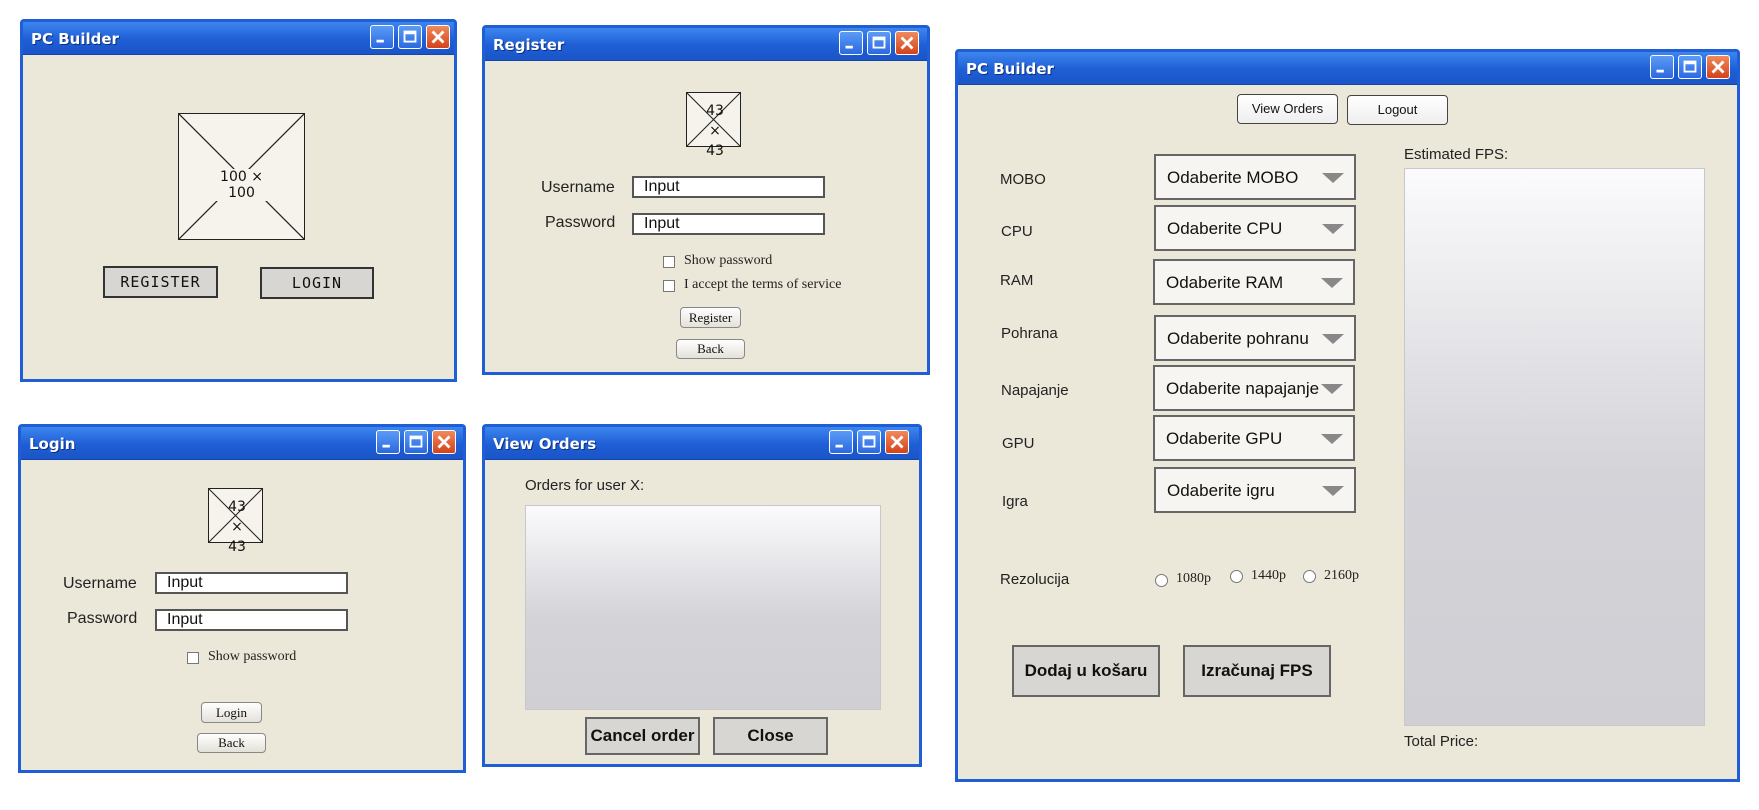 The height and width of the screenshot is (810, 1759). What do you see at coordinates (1086, 671) in the screenshot?
I see `add-to-cart-button: Dodaj u košaru` at bounding box center [1086, 671].